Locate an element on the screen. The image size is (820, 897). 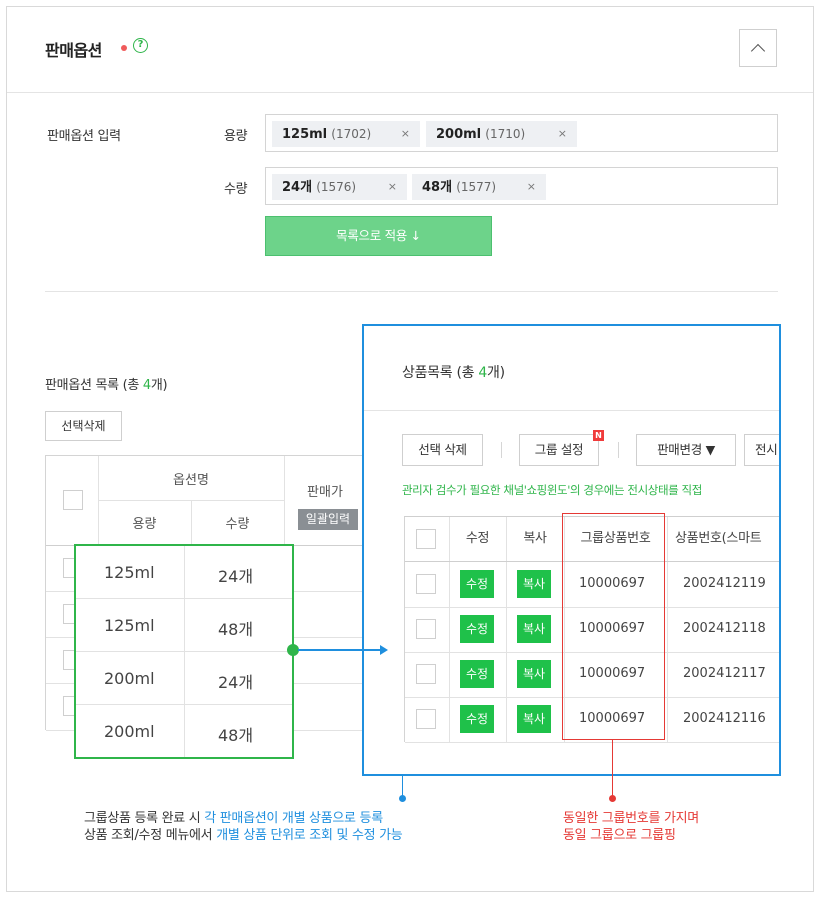
tag-value: 24개 is located at coordinates (297, 187).